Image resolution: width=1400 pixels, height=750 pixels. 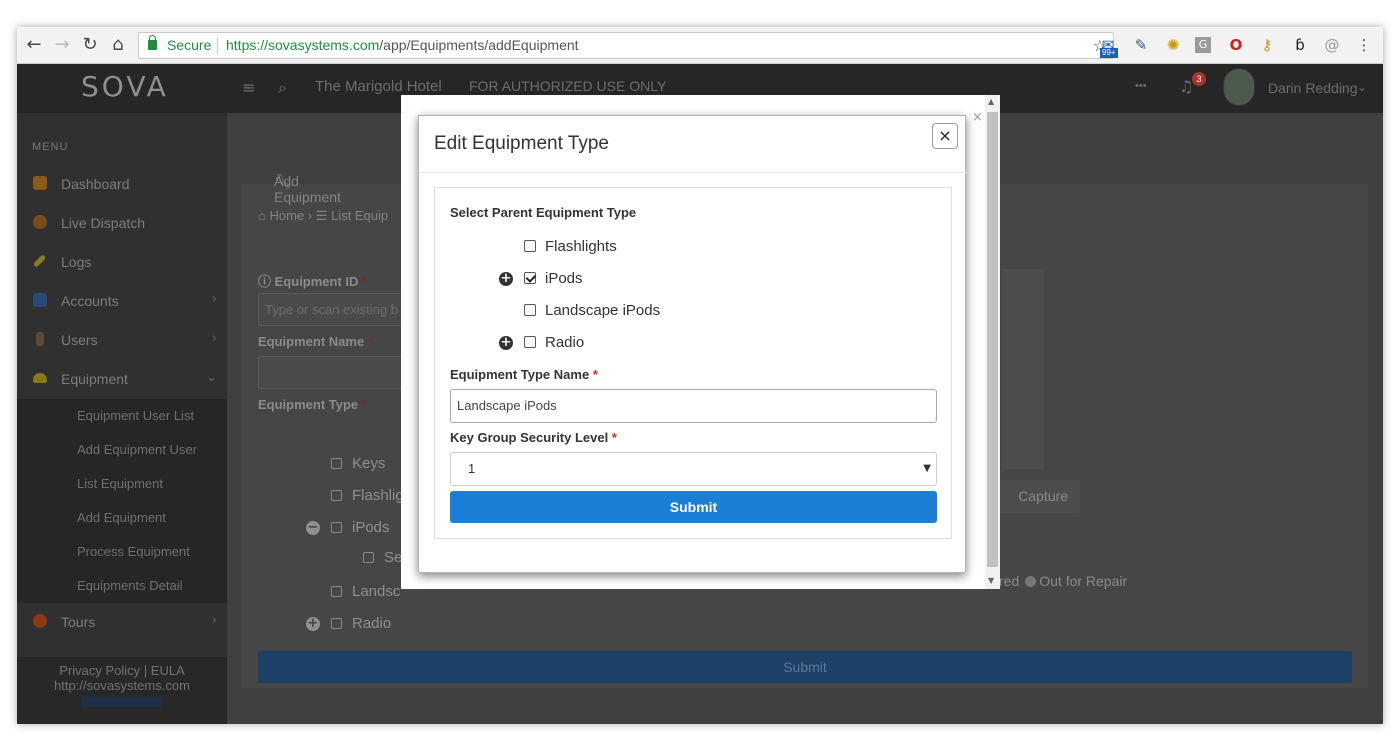 What do you see at coordinates (805, 667) in the screenshot?
I see `page-submit-button: Submit` at bounding box center [805, 667].